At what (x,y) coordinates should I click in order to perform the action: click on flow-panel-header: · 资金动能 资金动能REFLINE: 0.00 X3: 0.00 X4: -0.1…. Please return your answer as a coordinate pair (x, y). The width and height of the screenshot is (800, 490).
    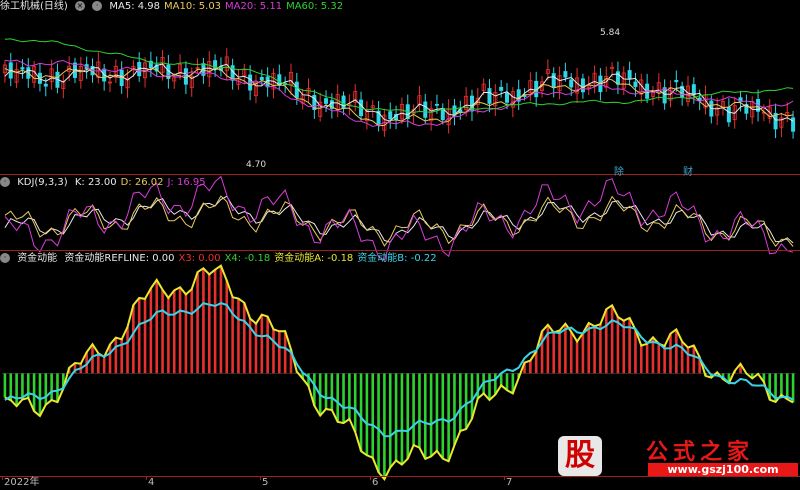
    Looking at the image, I should click on (222, 259).